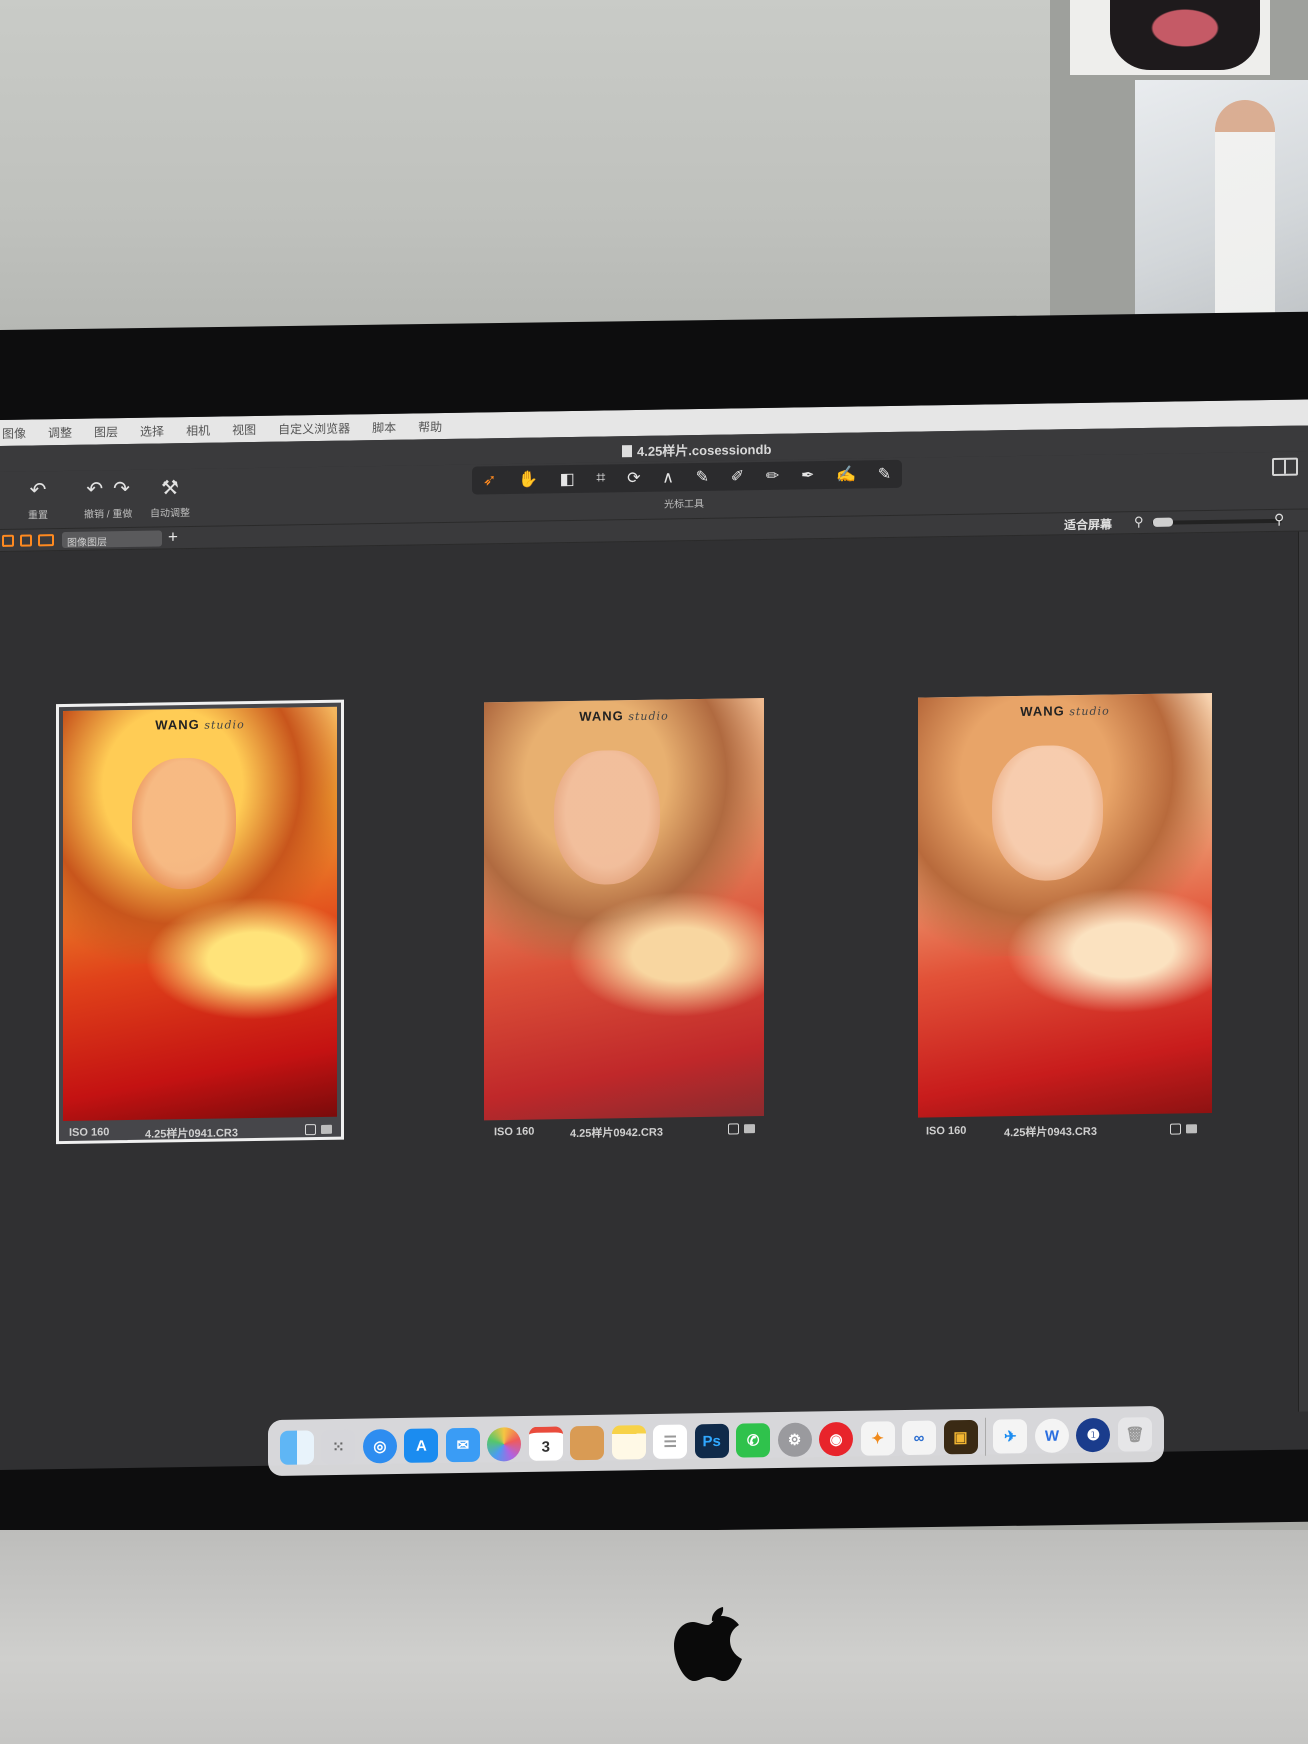  I want to click on fit-screen-button: 适合屏幕, so click(1088, 525).